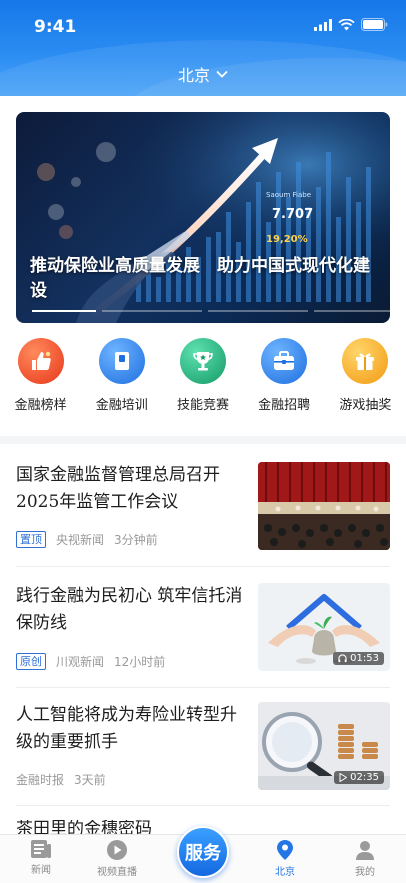 The image size is (406, 883). I want to click on chevron-down-icon, so click(222, 74).